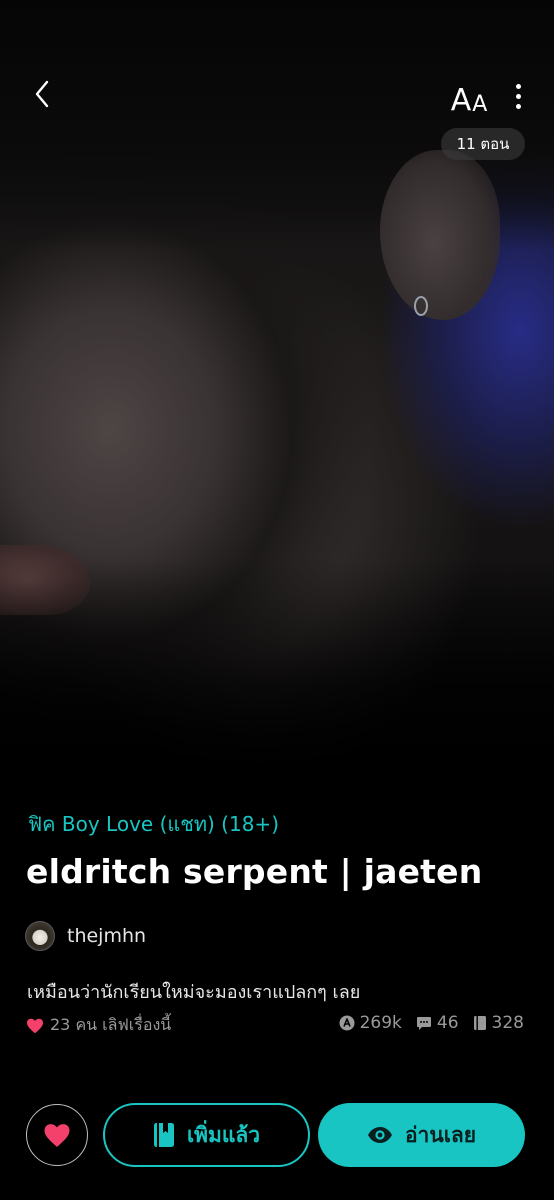 Image resolution: width=554 pixels, height=1200 pixels. I want to click on favorite-button, so click(57, 1135).